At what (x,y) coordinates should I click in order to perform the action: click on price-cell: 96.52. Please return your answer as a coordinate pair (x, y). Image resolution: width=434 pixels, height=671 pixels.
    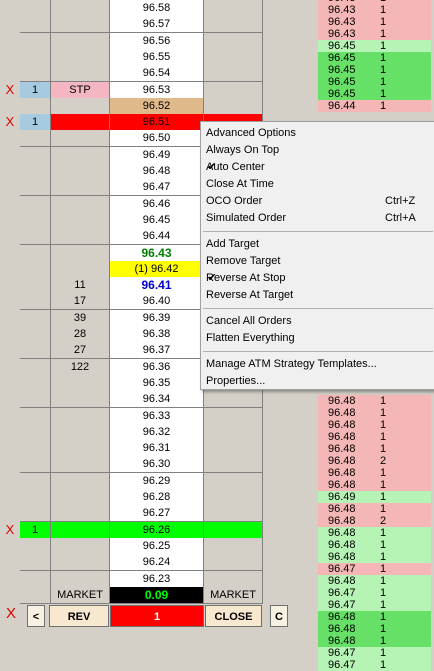
    Looking at the image, I should click on (157, 106).